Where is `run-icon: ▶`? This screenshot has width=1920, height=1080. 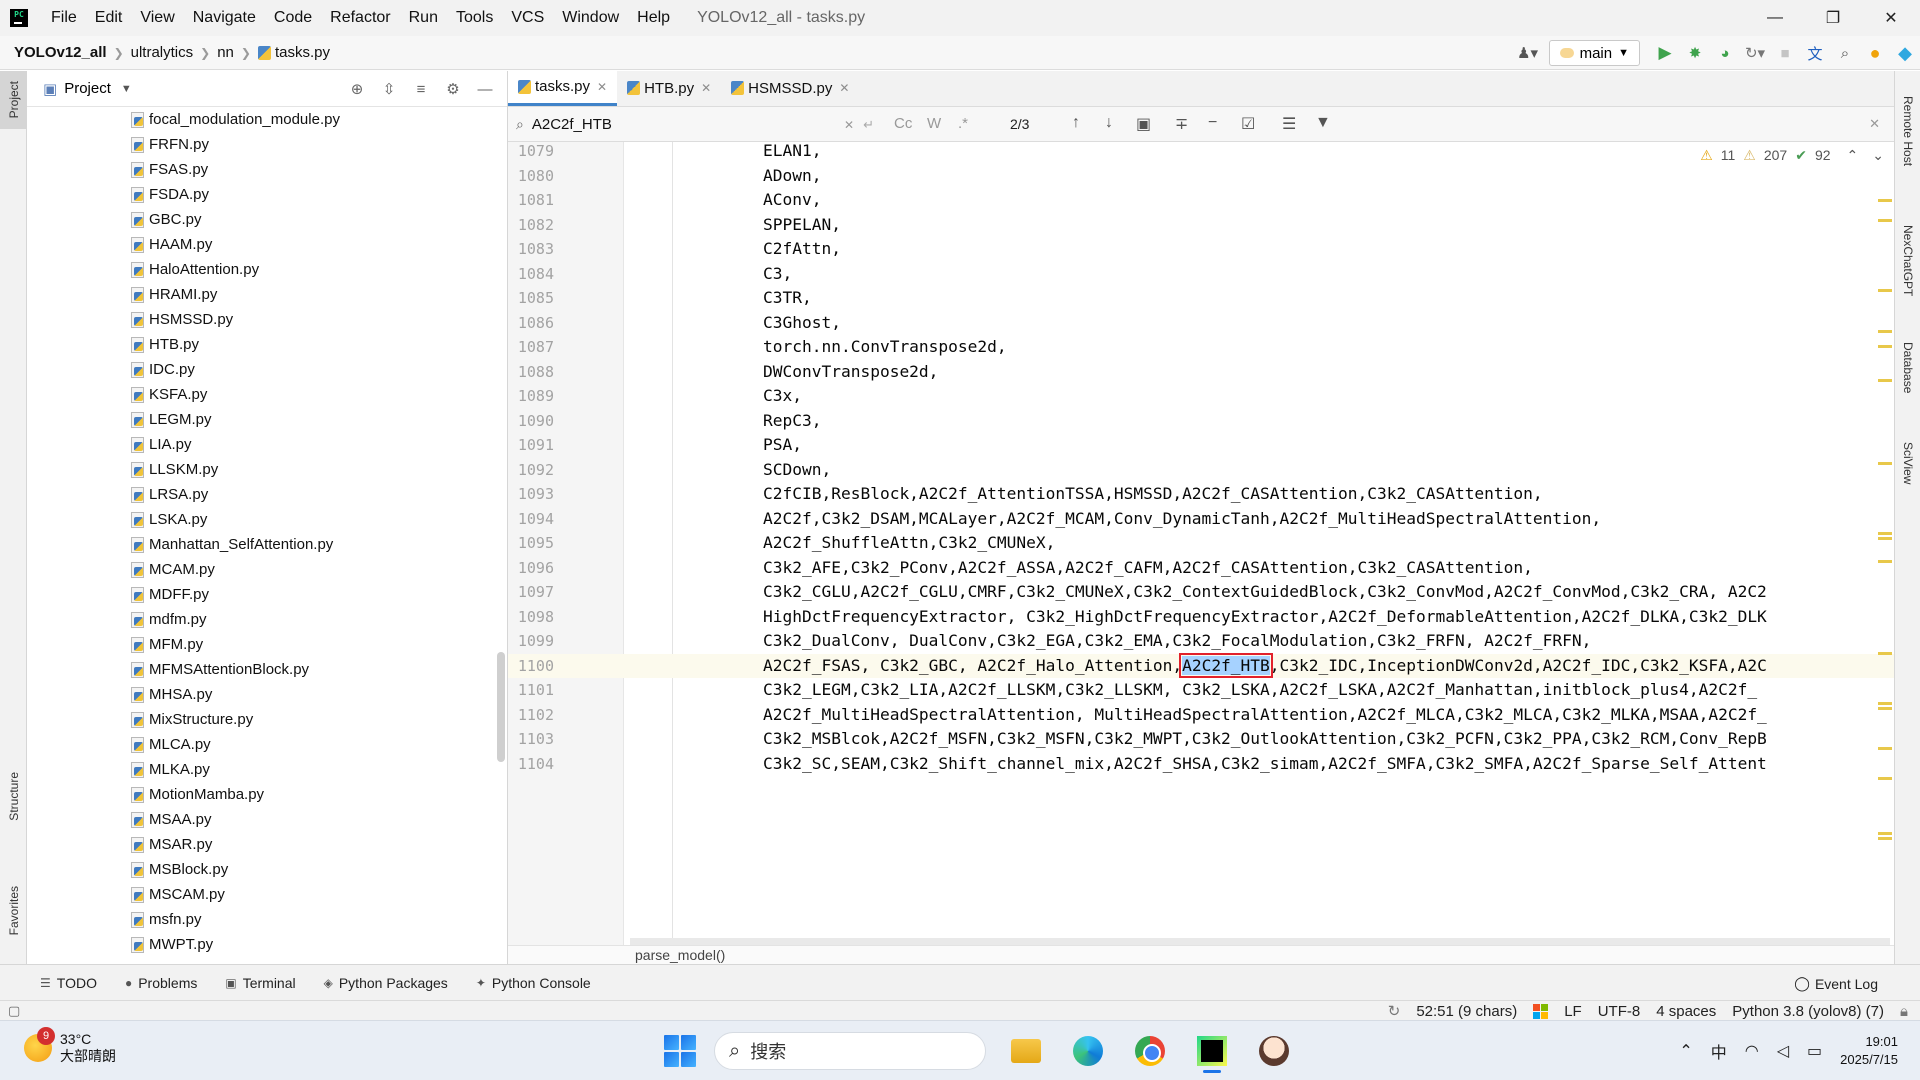
run-icon: ▶ is located at coordinates (1665, 53).